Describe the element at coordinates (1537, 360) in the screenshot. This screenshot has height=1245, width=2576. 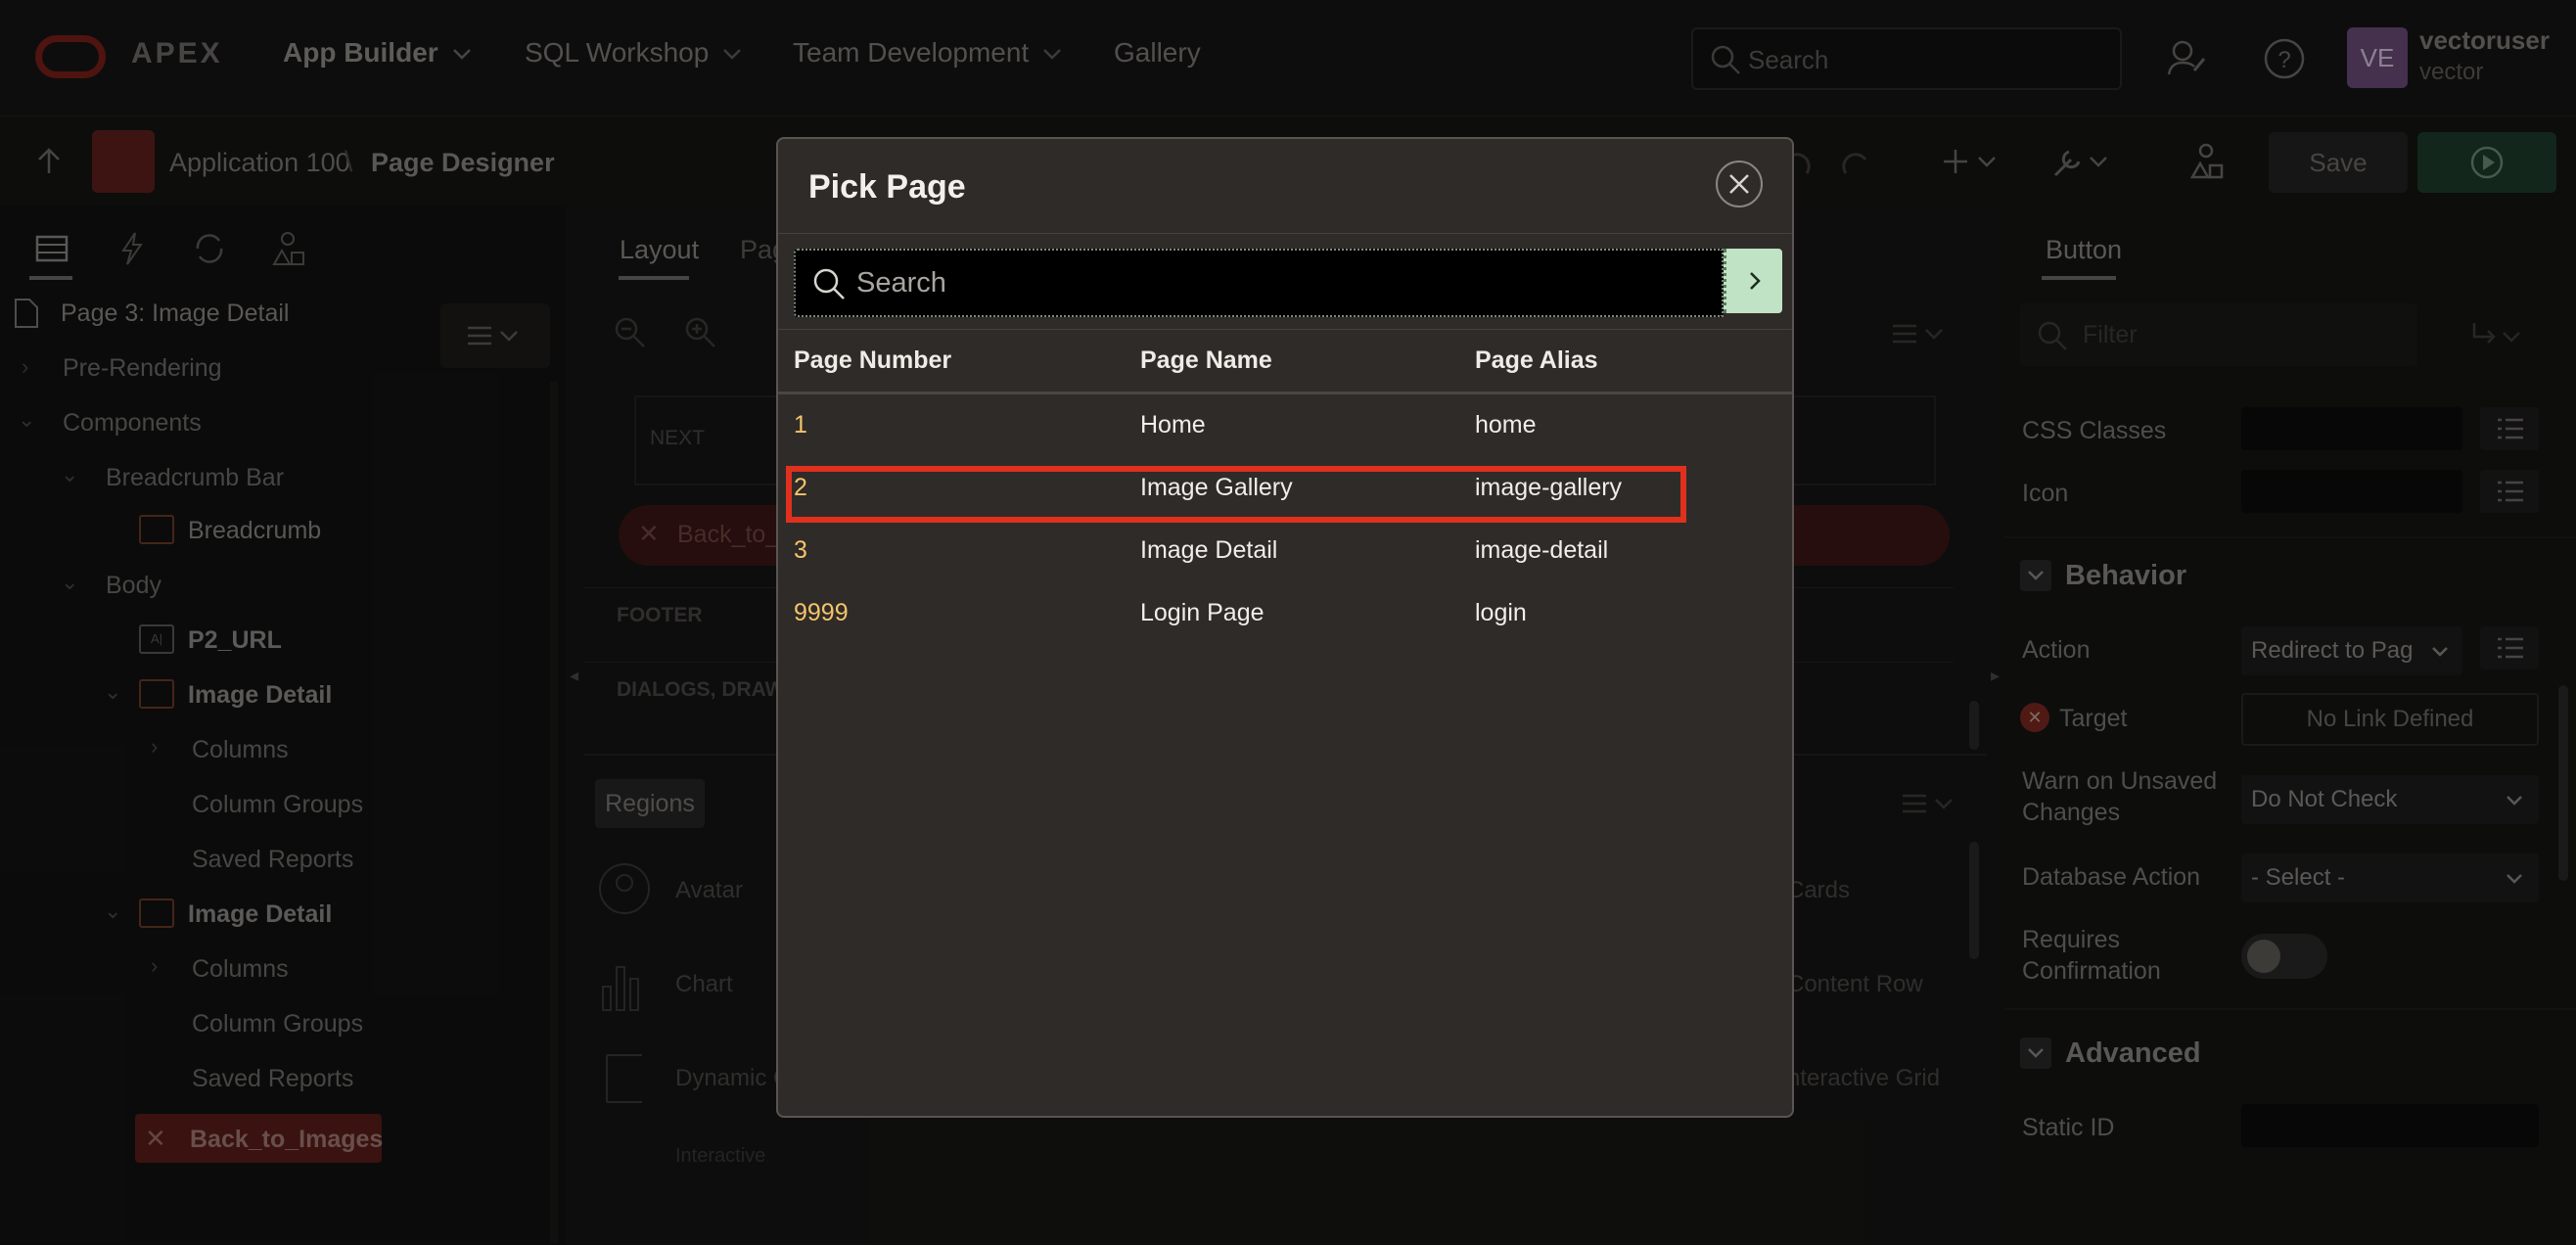
I see `column-header-page-alias: Page Alias` at that location.